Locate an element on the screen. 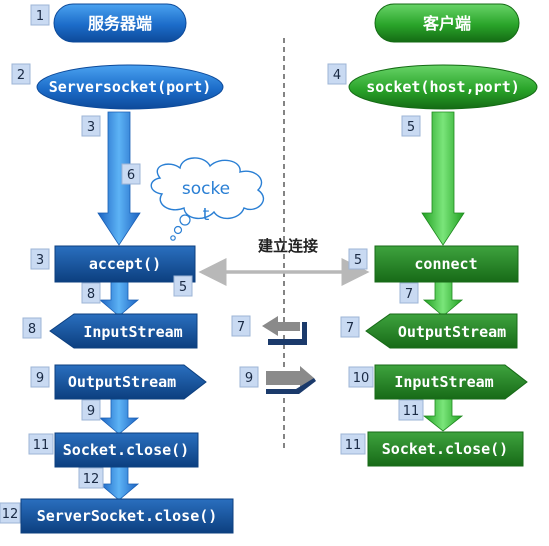 The width and height of the screenshot is (549, 546). cloud-text-line2: t is located at coordinates (206, 215).